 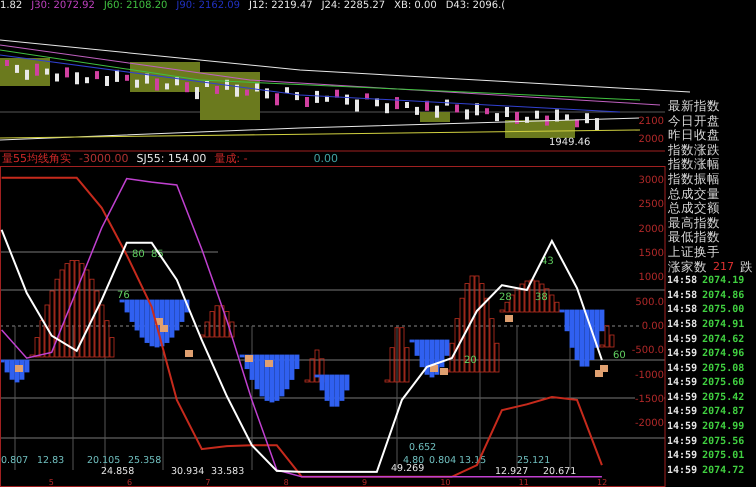 I want to click on tick-price: 2075.01, so click(x=723, y=456).